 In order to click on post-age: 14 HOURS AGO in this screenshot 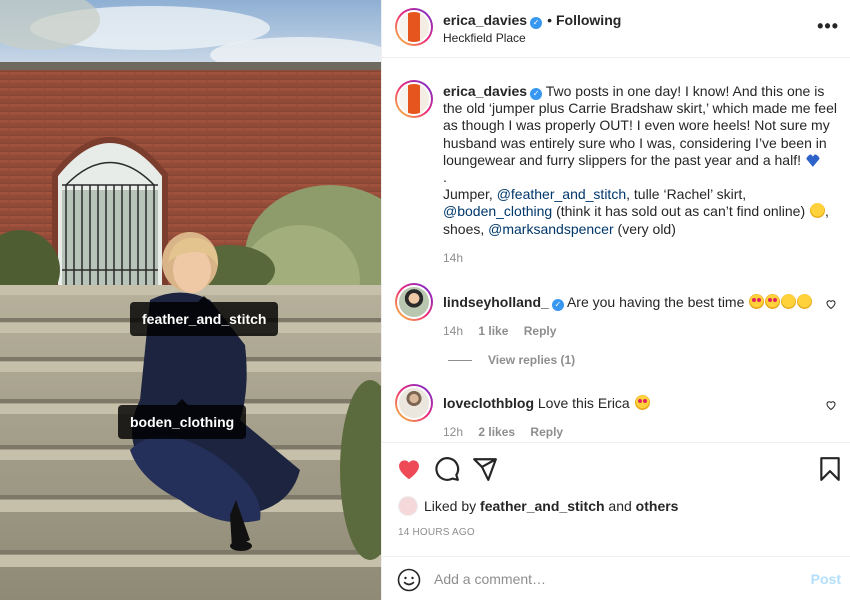, I will do `click(436, 532)`.